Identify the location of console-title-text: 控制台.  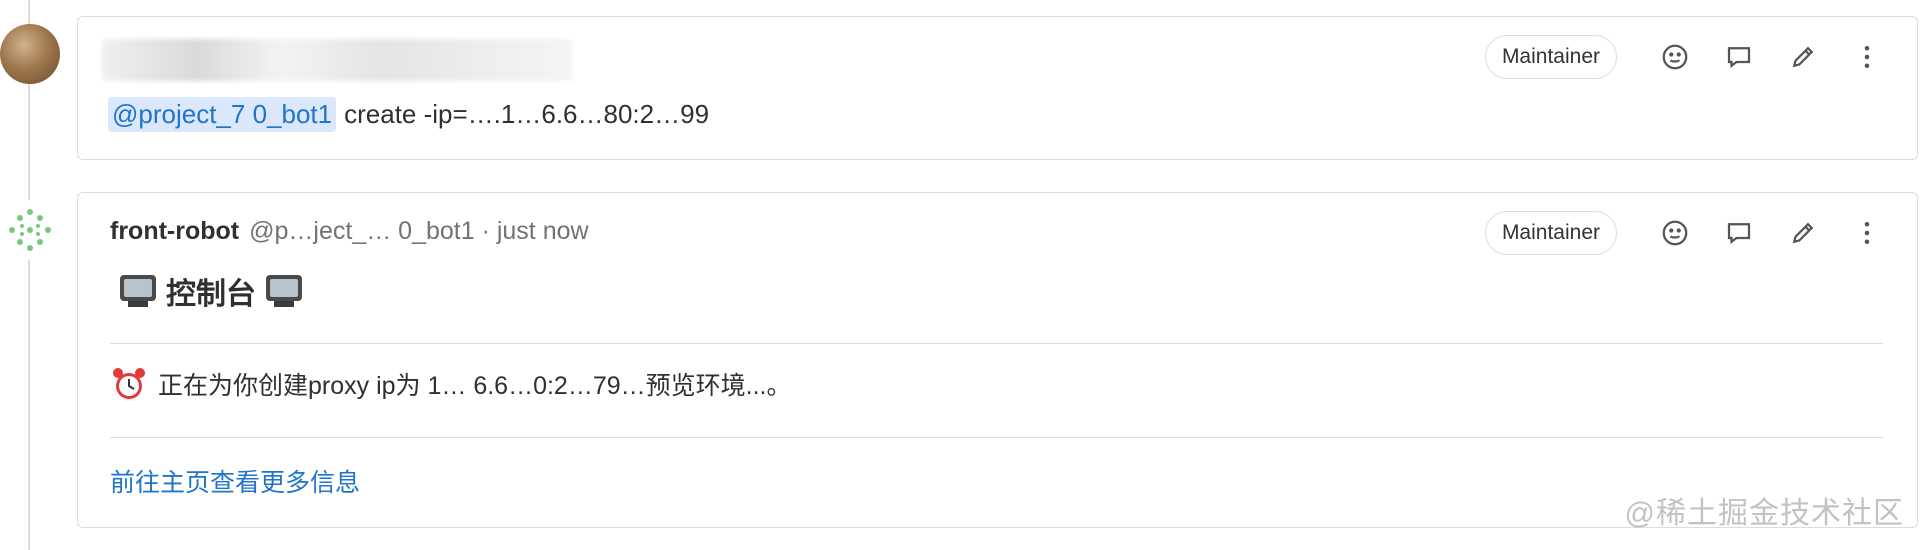
(211, 294).